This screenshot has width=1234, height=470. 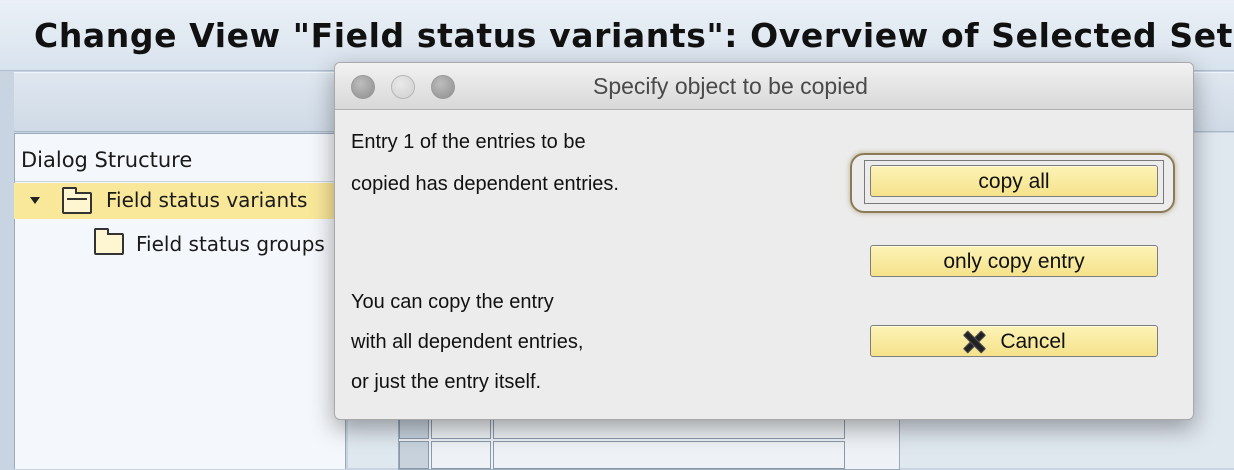 What do you see at coordinates (180, 181) in the screenshot?
I see `panel-divider` at bounding box center [180, 181].